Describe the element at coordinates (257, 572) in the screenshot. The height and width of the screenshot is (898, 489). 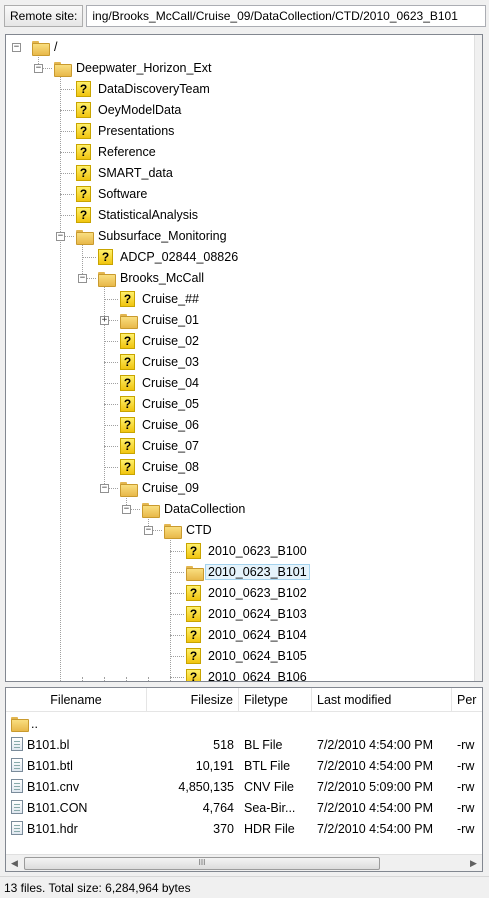
I see `tree-item: 2010_0623_B101` at that location.